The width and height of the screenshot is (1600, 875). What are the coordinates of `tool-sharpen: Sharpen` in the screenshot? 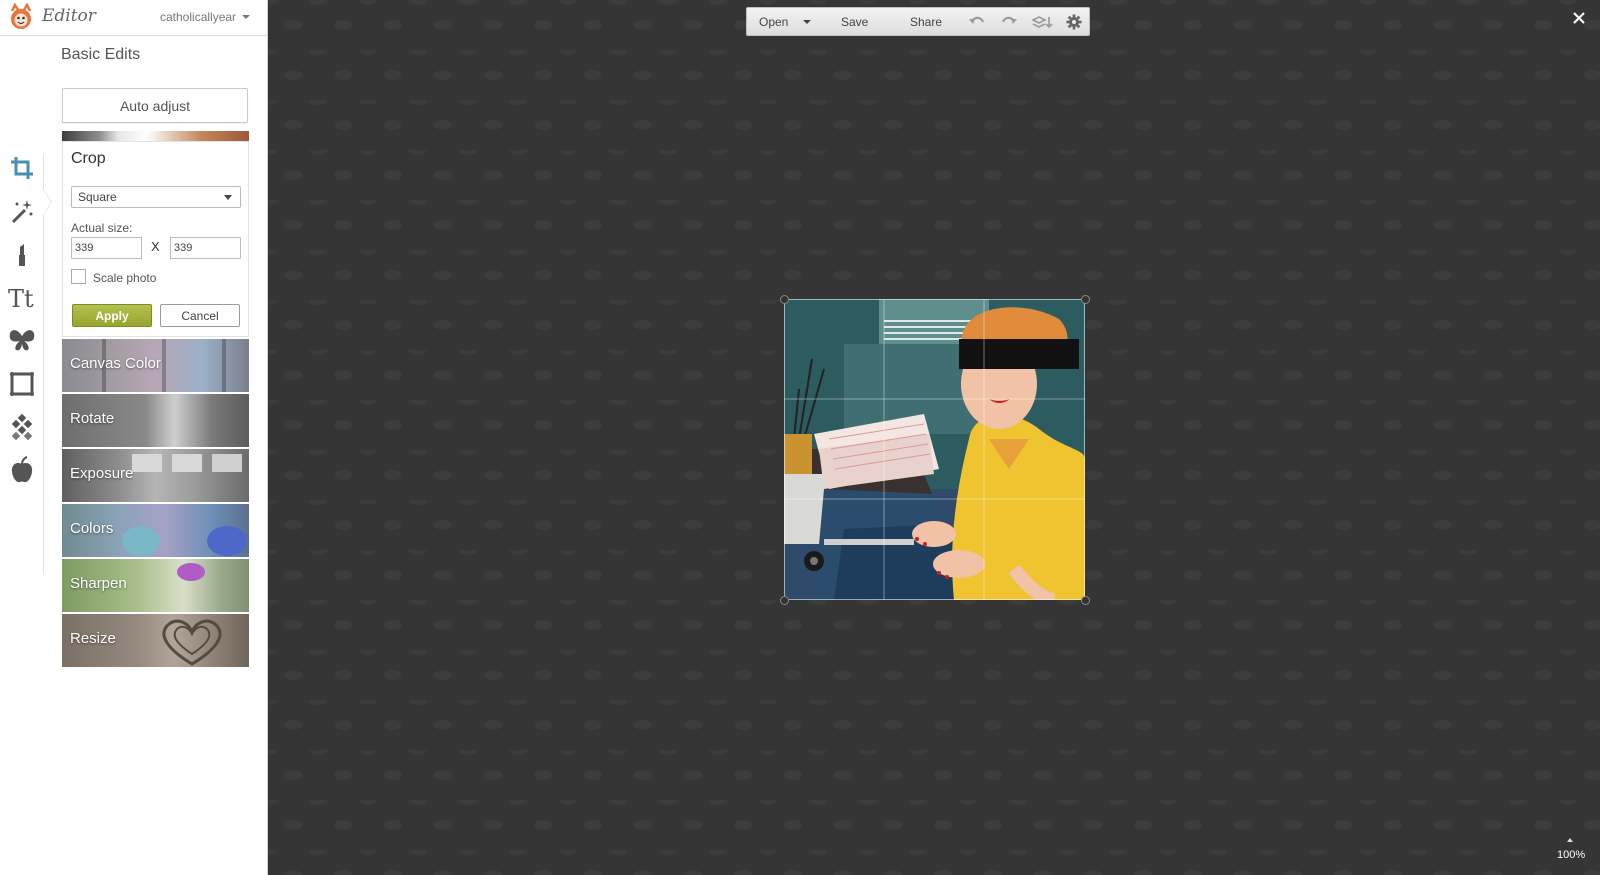 It's located at (155, 585).